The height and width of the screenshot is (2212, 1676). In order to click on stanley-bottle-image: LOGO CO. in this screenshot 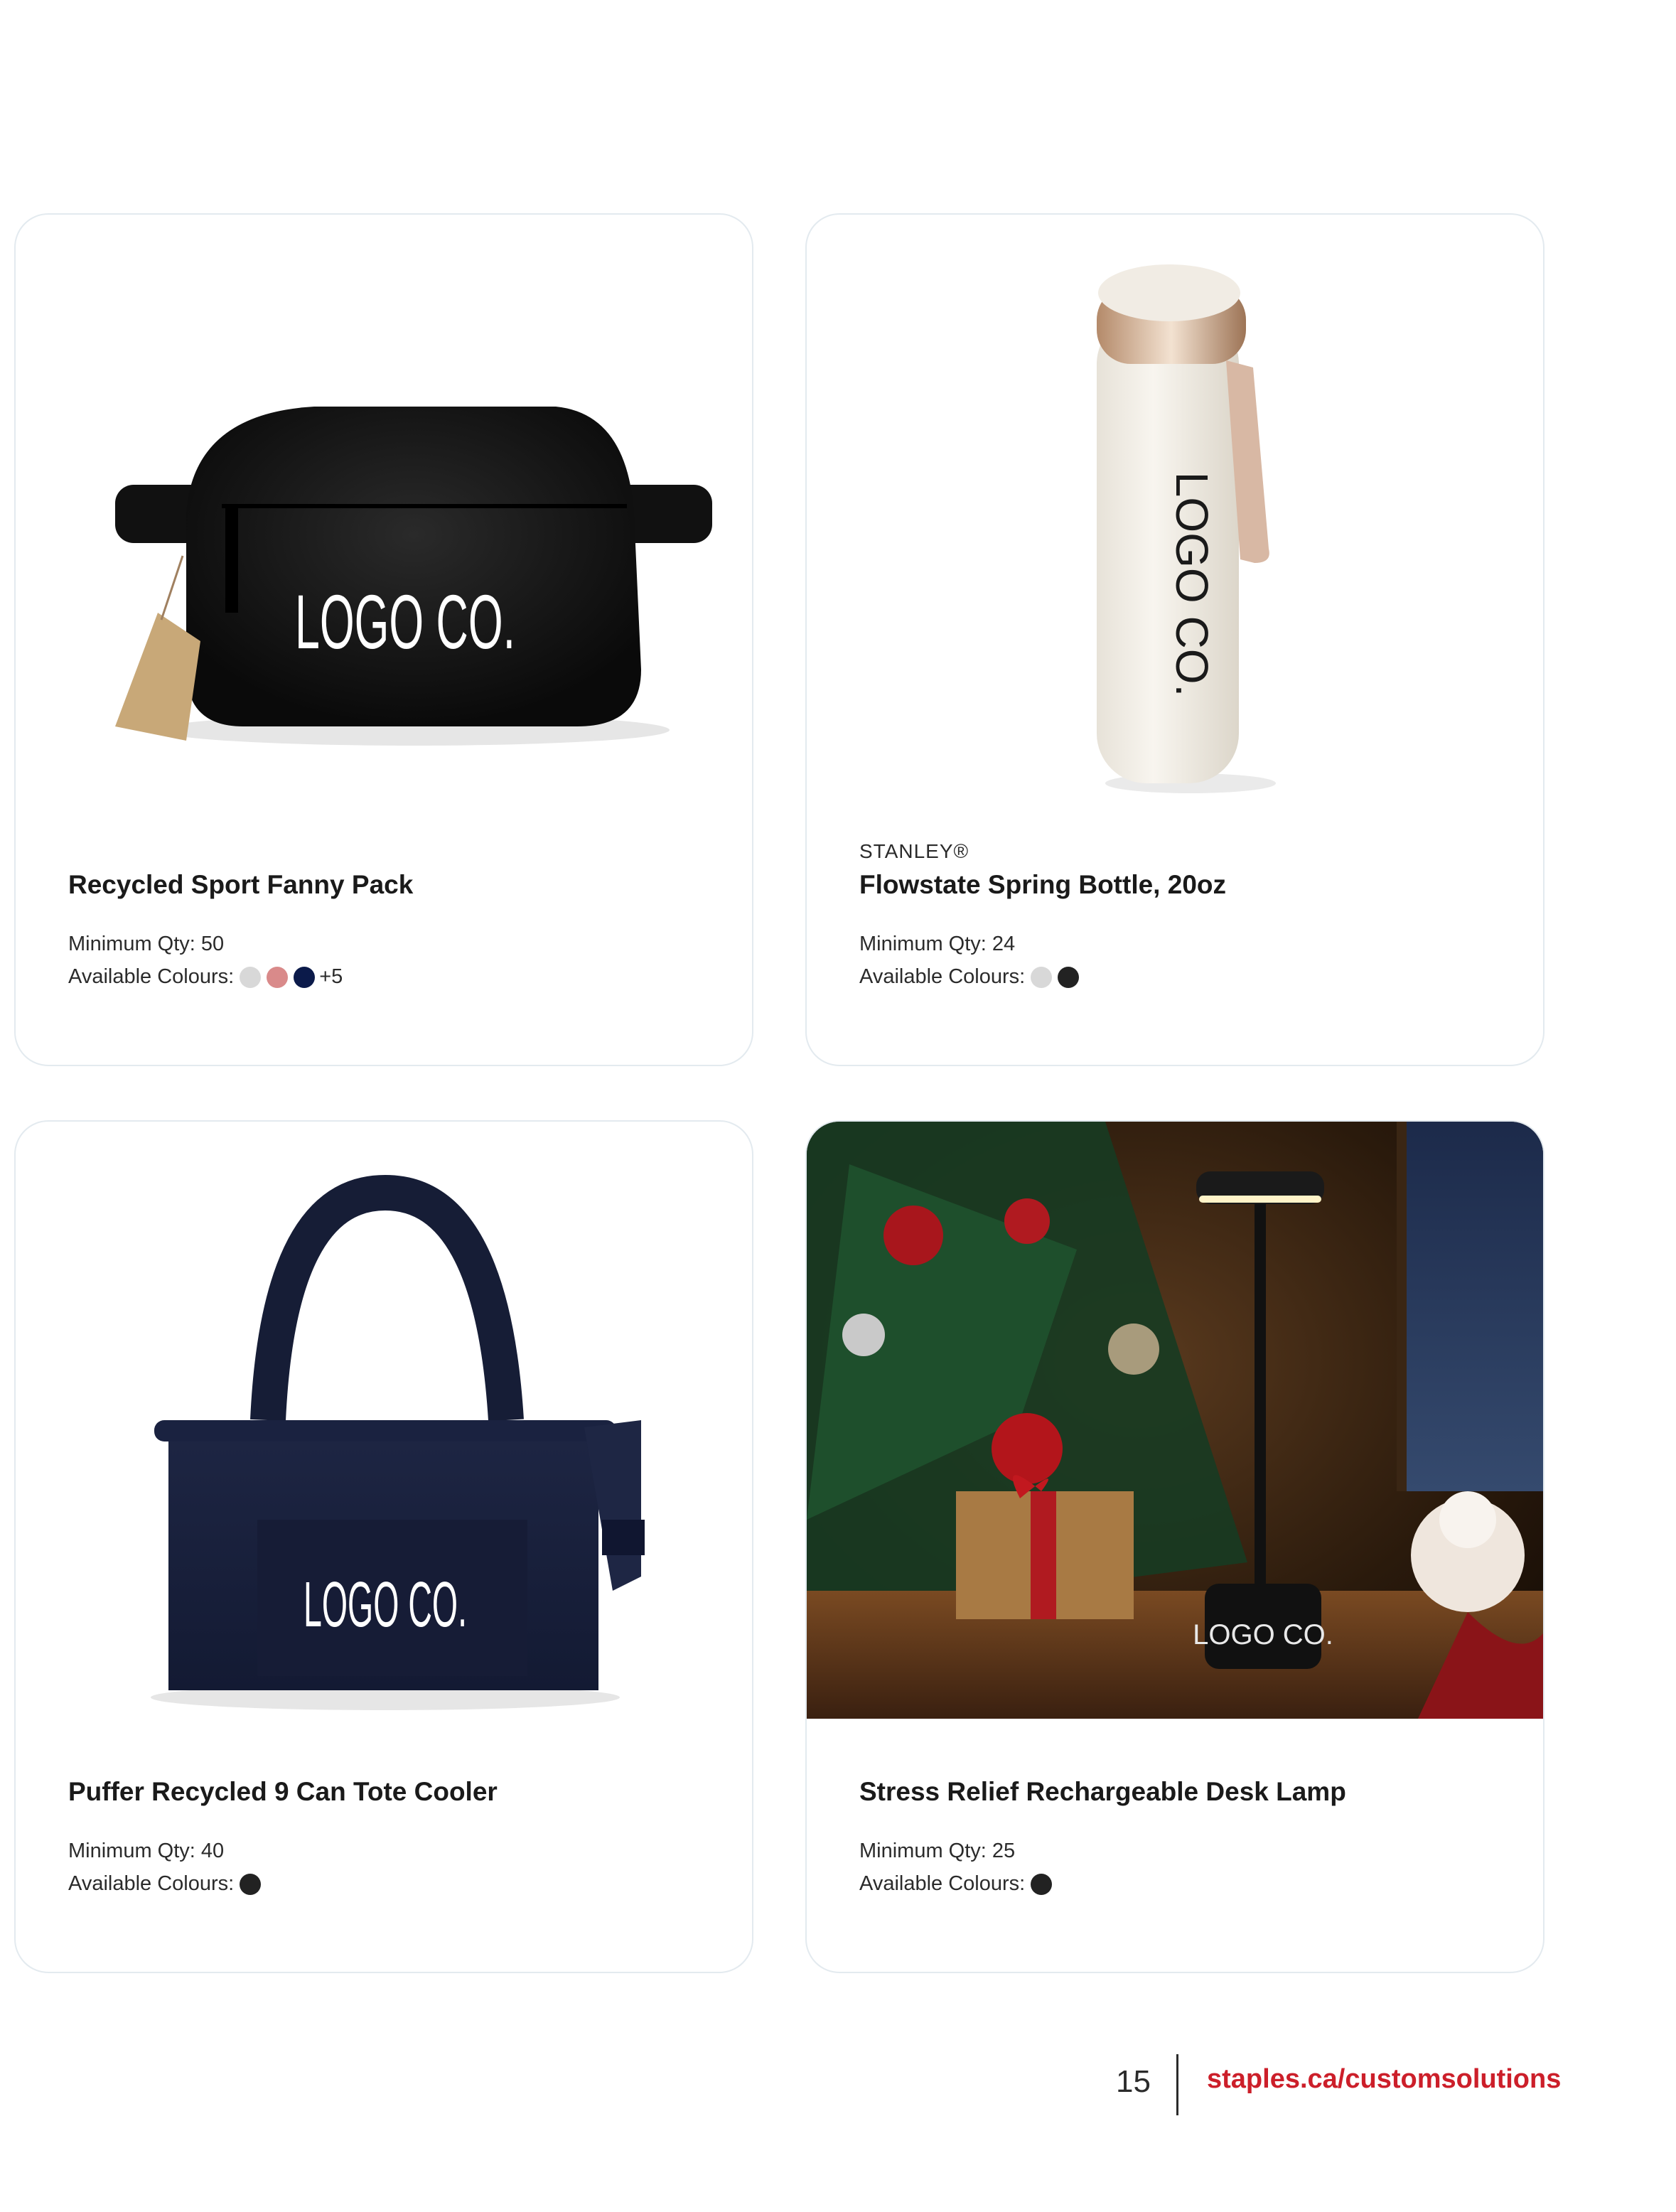, I will do `click(1175, 513)`.